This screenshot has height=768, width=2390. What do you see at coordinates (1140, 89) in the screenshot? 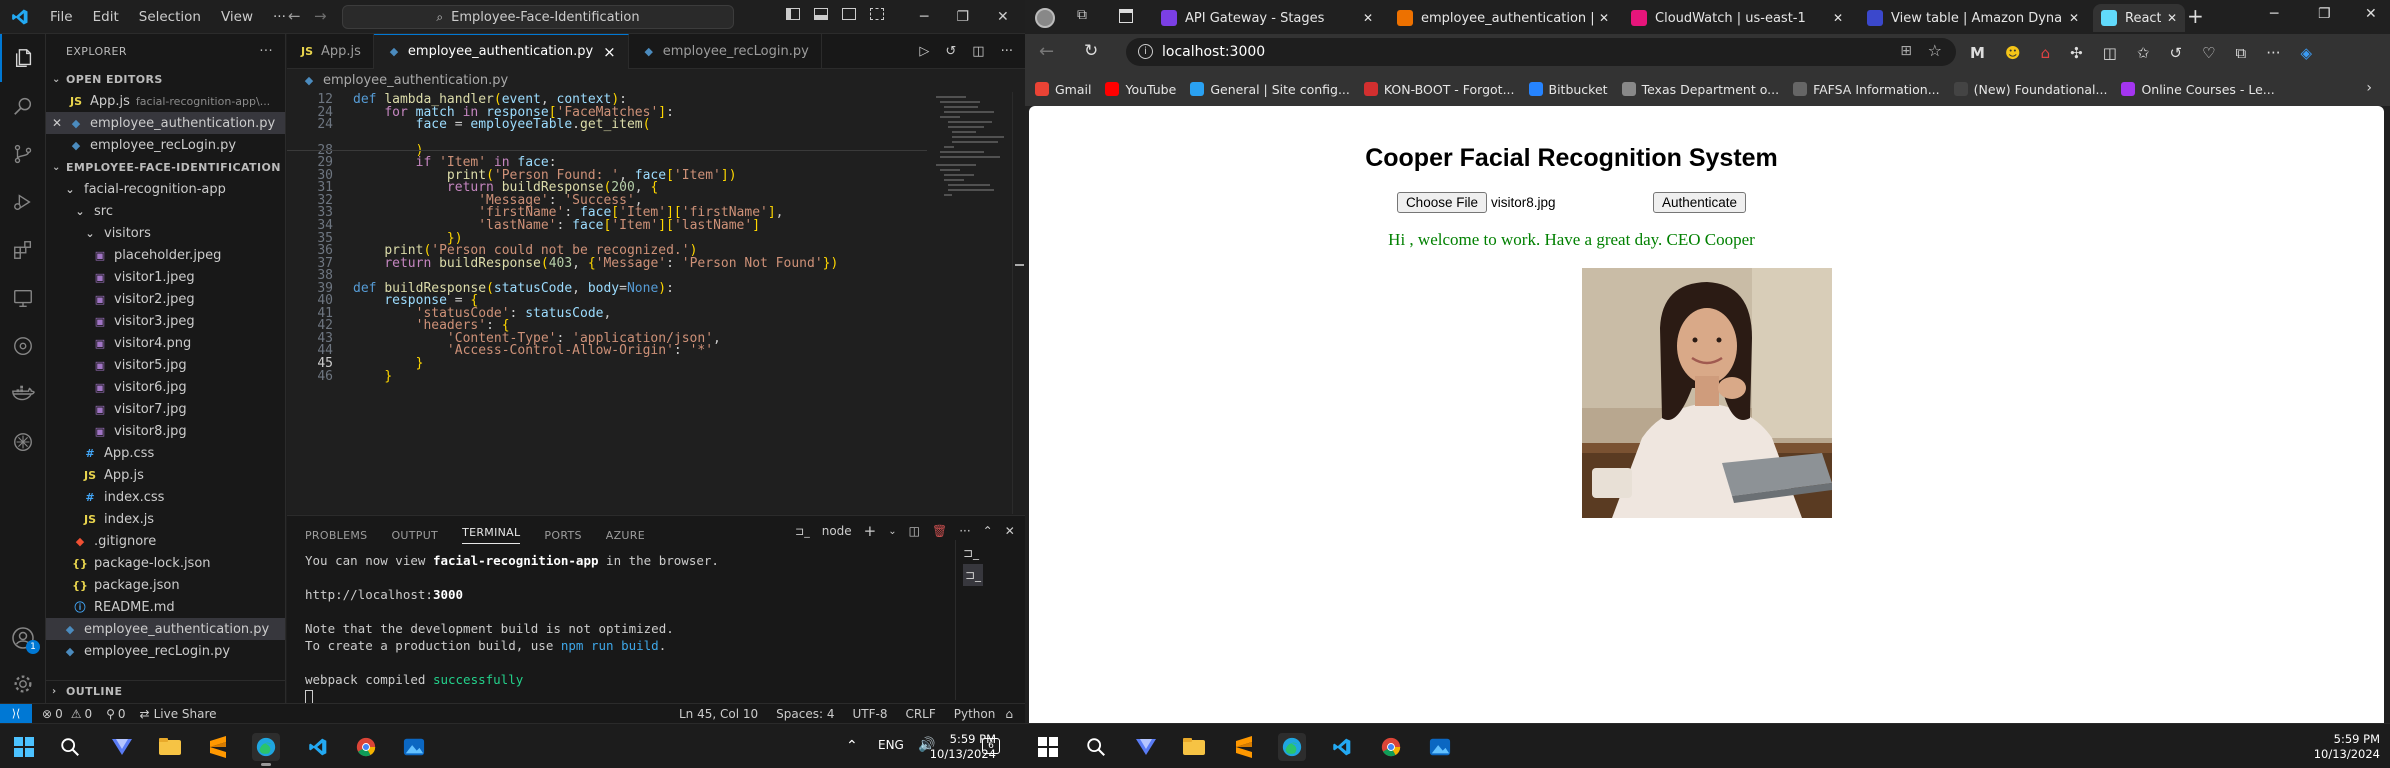
I see `bookmark-item: YouTube` at bounding box center [1140, 89].